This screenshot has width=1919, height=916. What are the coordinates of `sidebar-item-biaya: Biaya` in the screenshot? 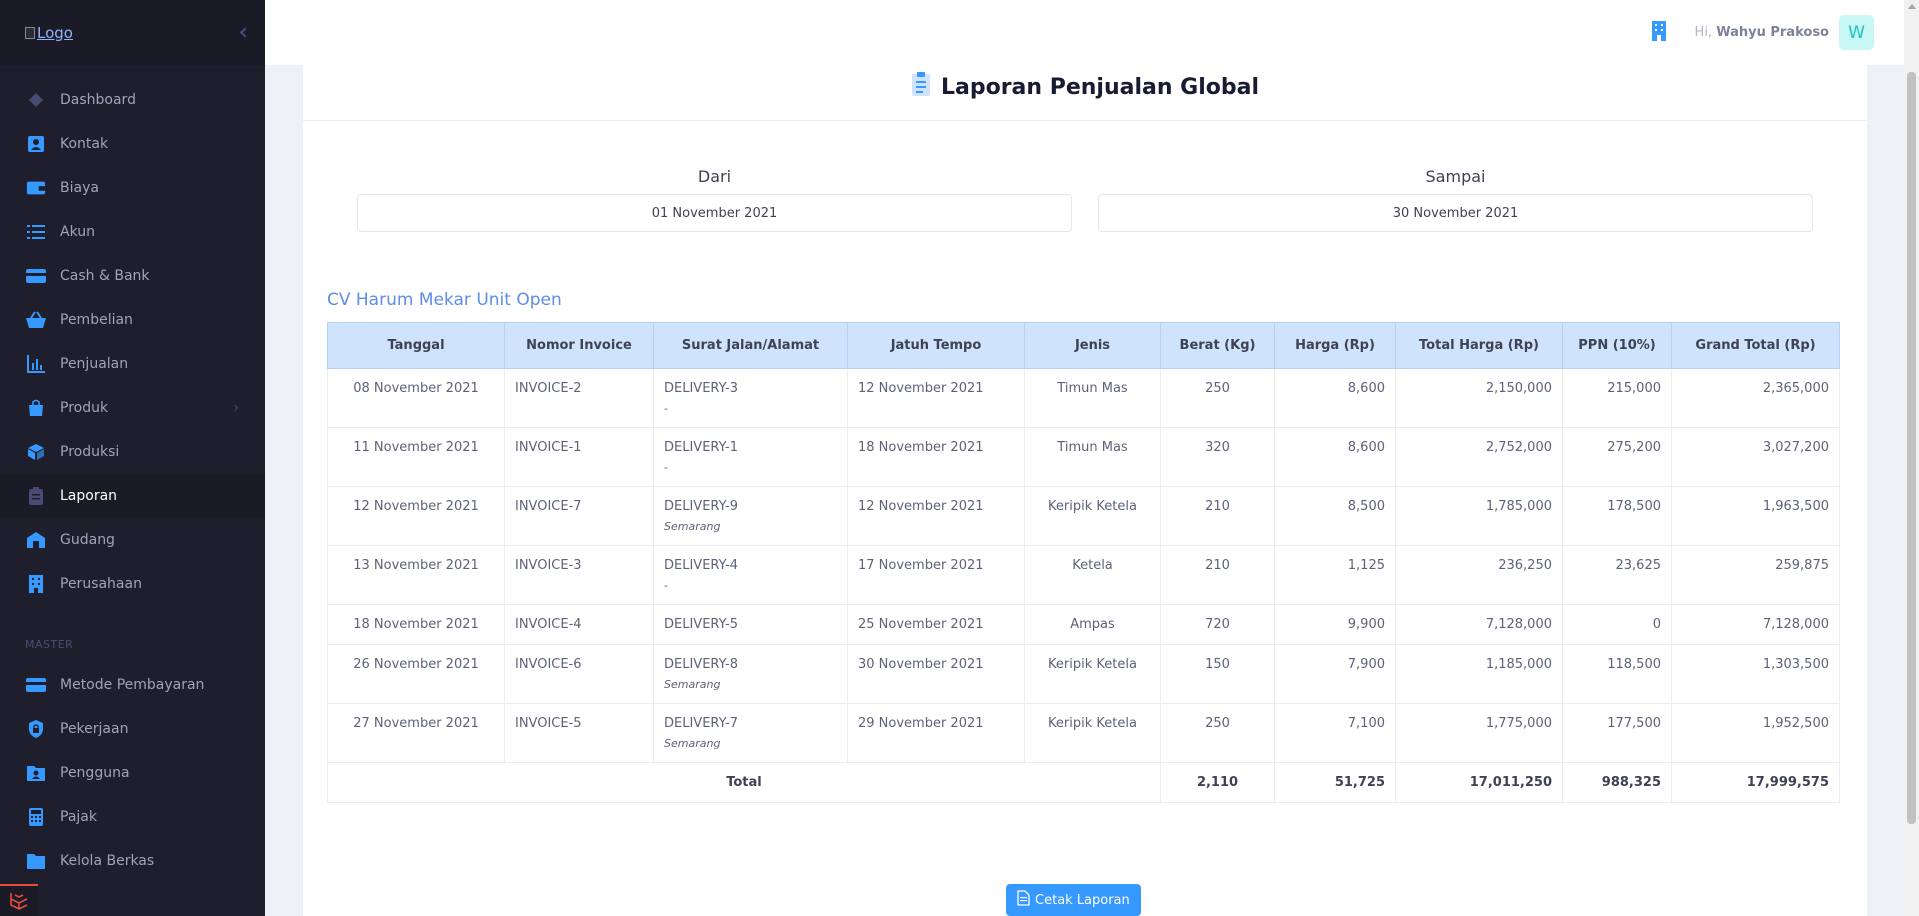 It's located at (132, 188).